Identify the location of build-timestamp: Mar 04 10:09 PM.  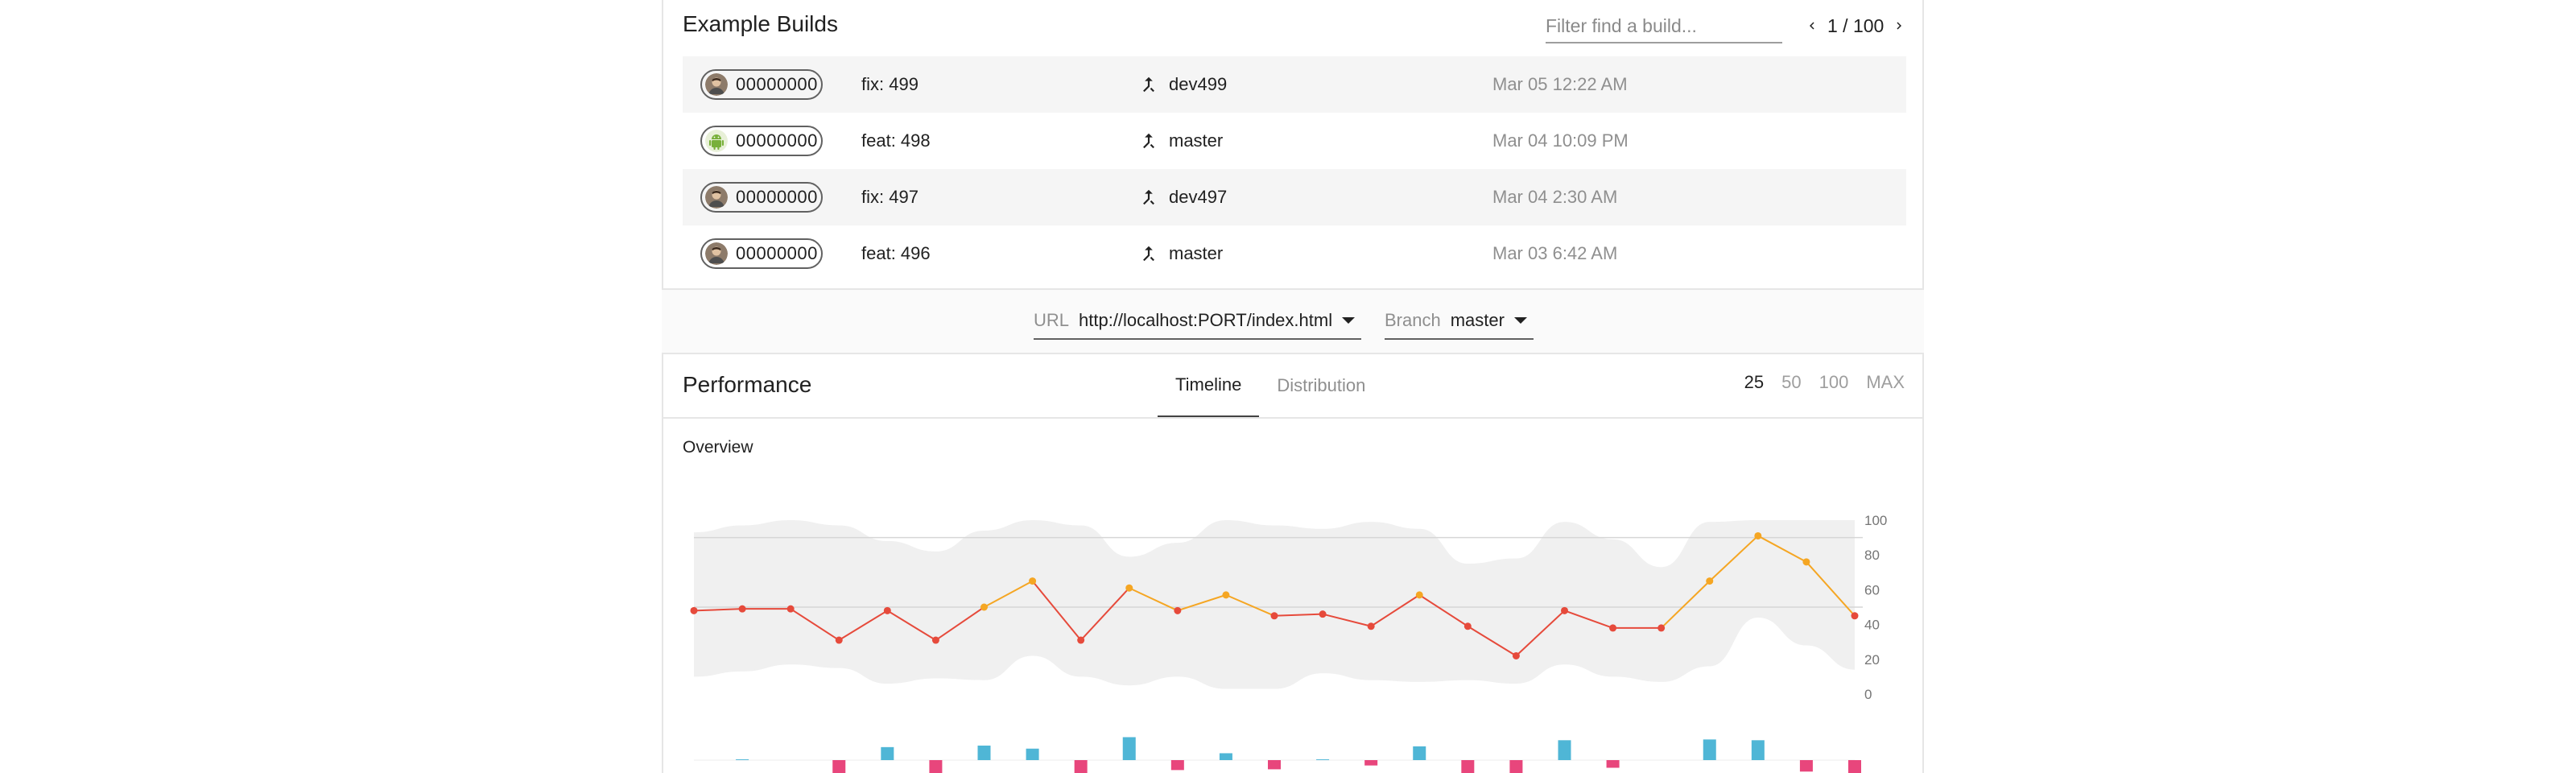
(1560, 140).